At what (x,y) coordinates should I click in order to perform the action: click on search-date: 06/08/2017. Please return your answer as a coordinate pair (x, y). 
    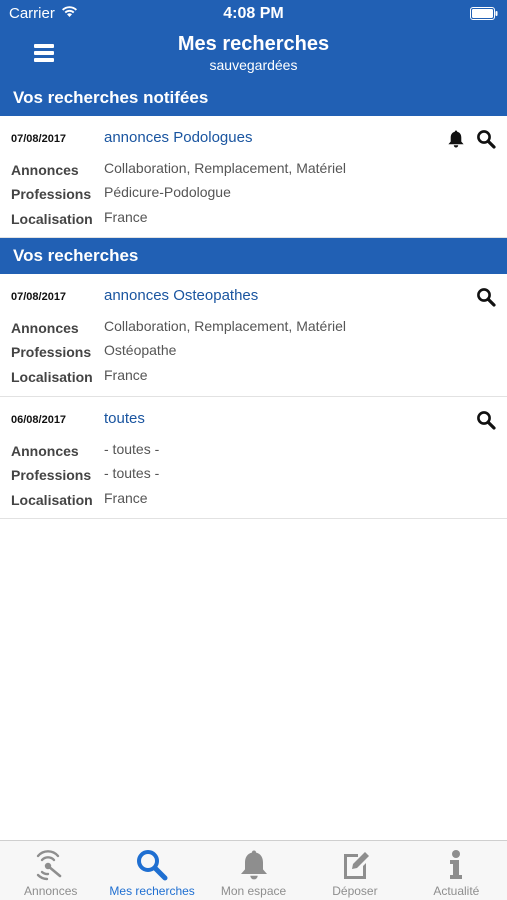
    Looking at the image, I should click on (39, 420).